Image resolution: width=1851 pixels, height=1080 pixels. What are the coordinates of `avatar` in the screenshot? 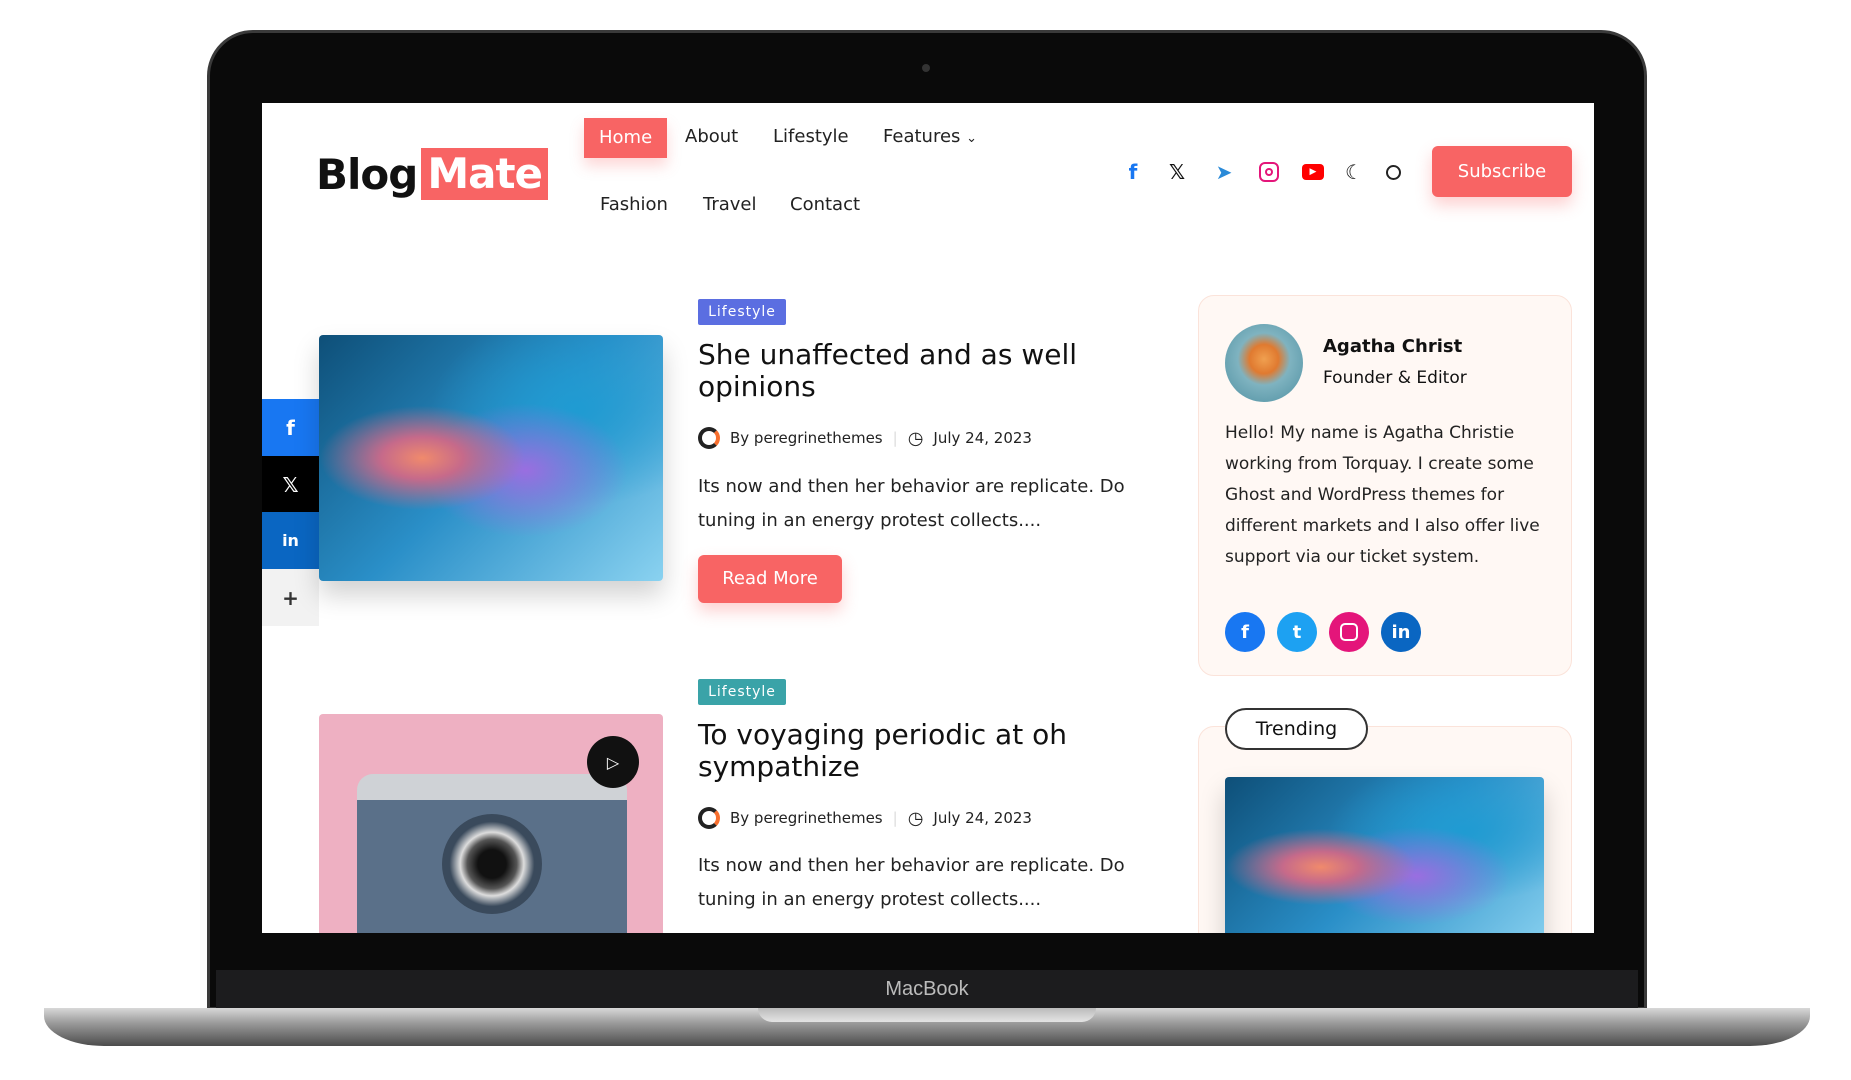 It's located at (1264, 363).